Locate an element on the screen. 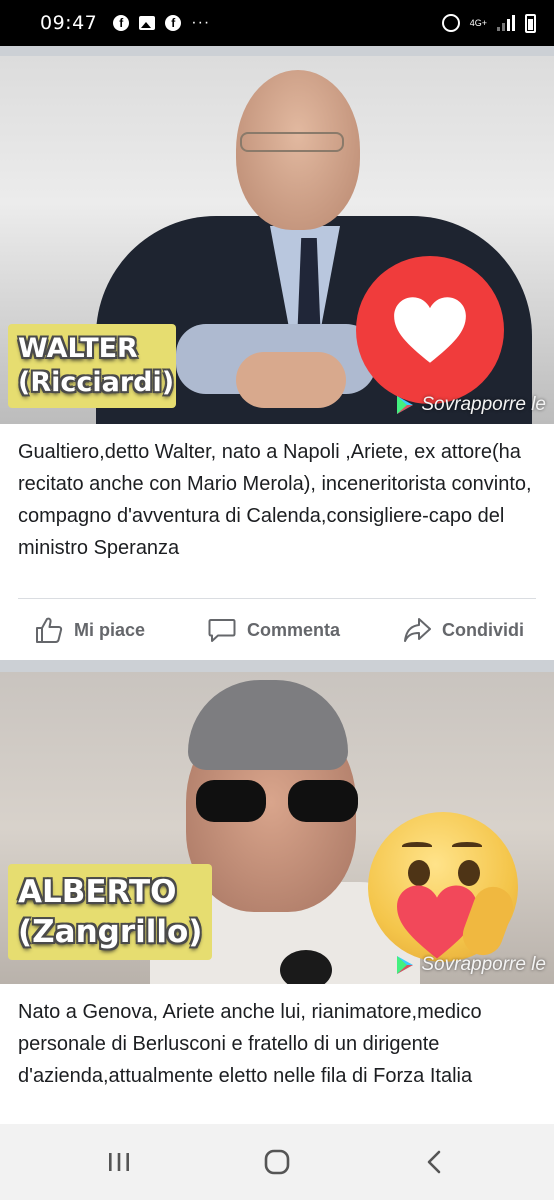 This screenshot has width=554, height=1200. care-reaction-icon is located at coordinates (443, 887).